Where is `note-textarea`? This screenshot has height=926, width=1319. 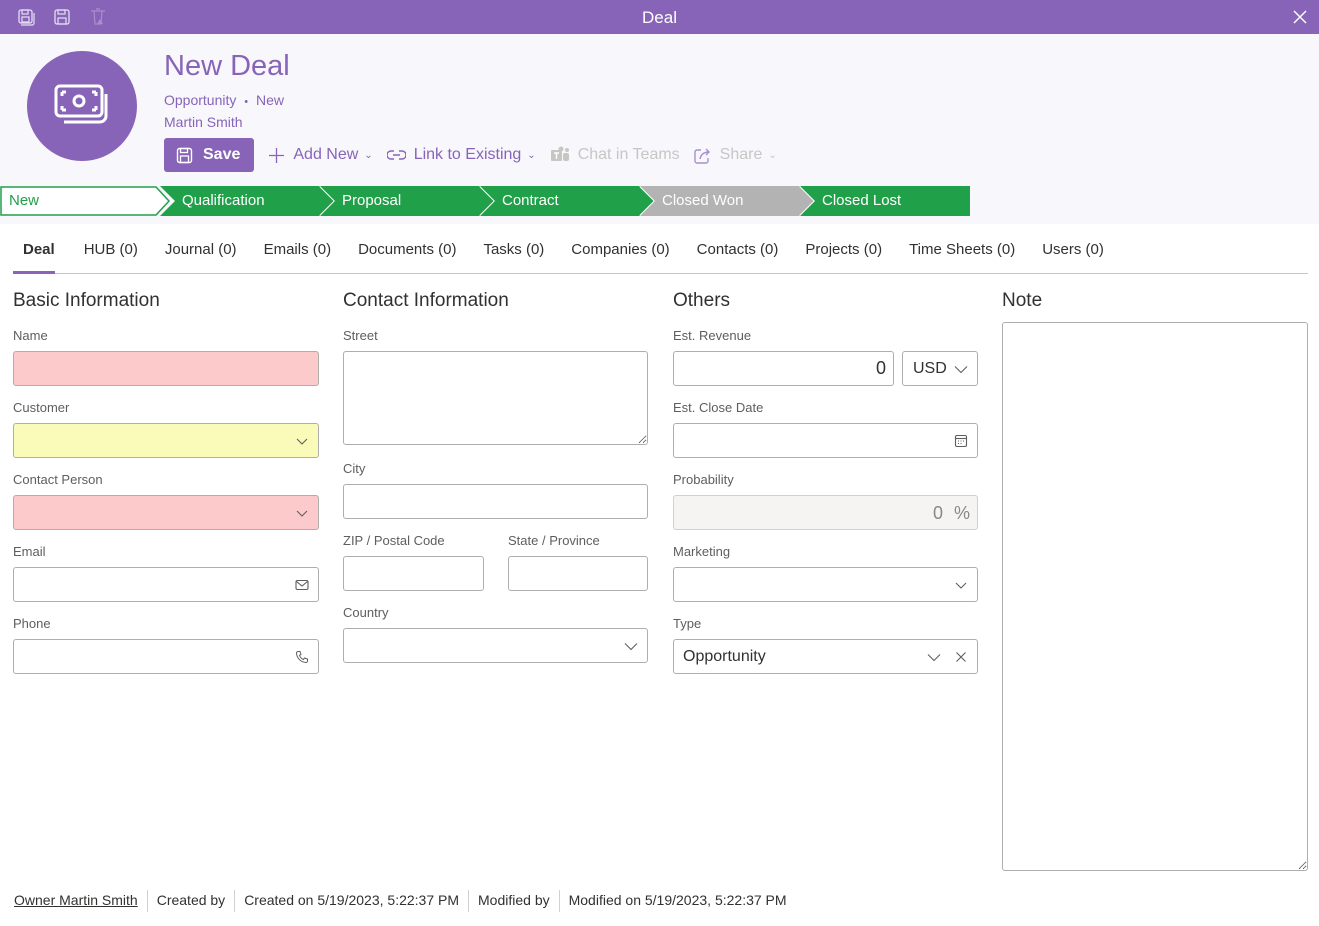 note-textarea is located at coordinates (1155, 596).